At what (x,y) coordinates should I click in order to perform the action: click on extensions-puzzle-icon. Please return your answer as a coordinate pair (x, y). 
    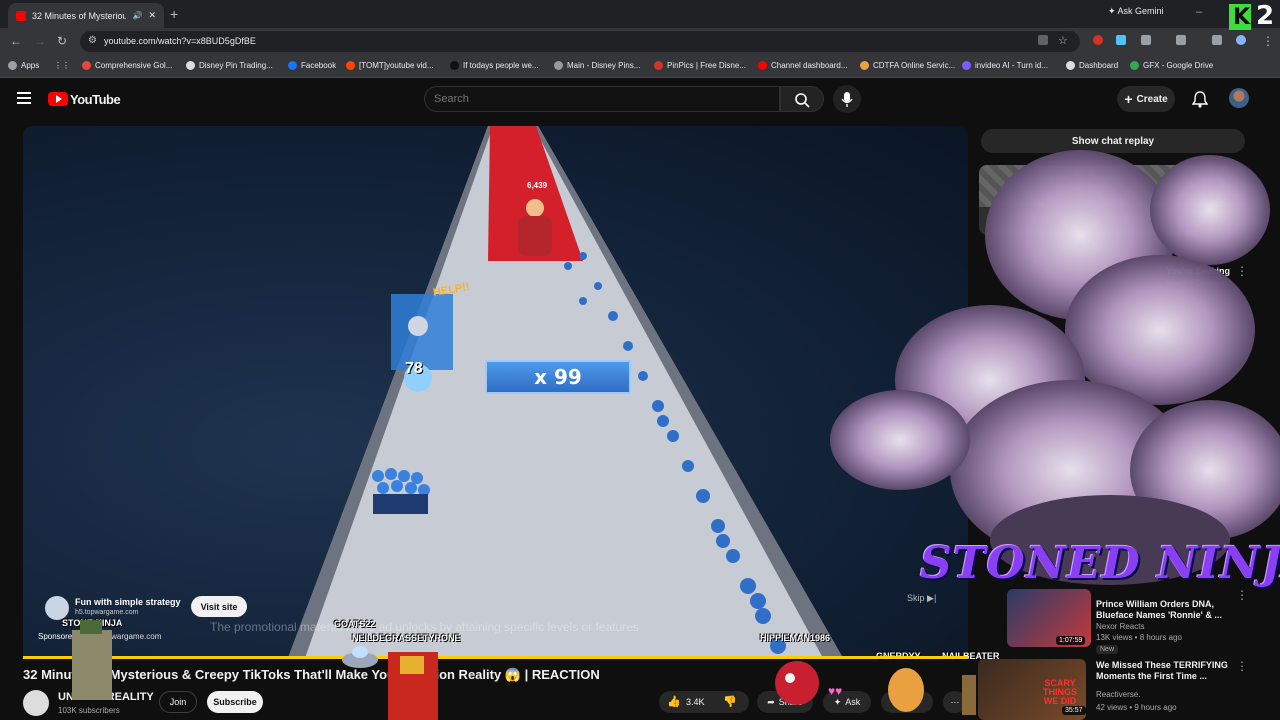
    Looking at the image, I should click on (1146, 40).